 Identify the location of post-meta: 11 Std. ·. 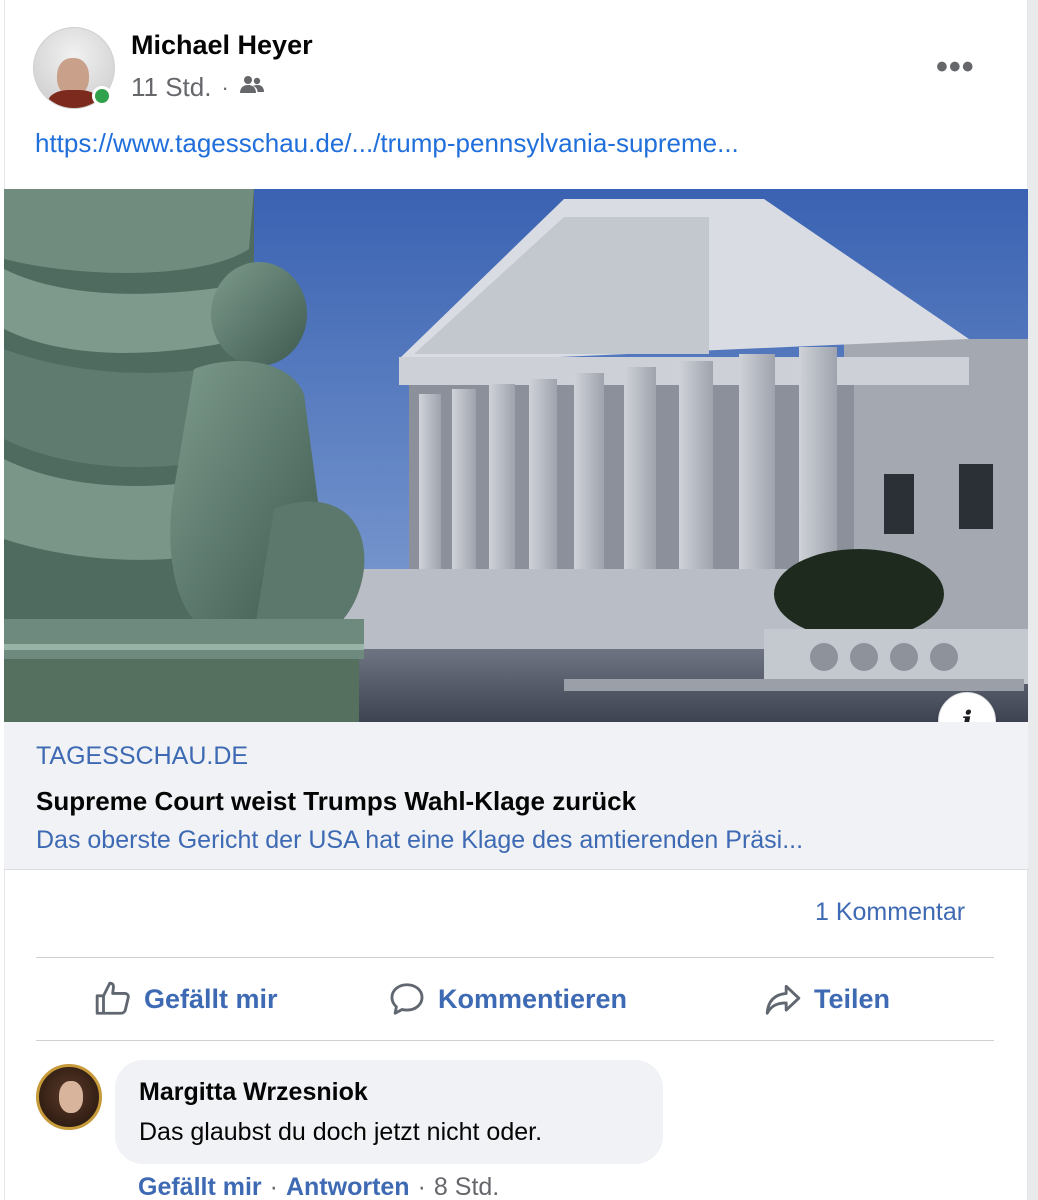
(198, 87).